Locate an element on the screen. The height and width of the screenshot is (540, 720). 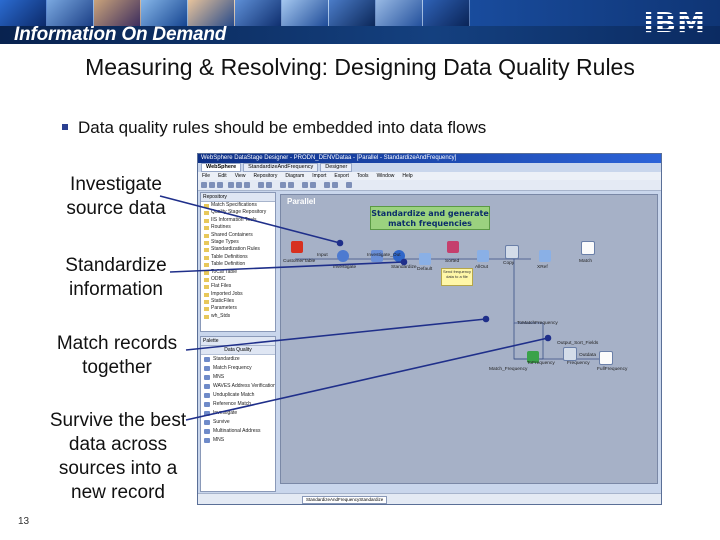
zoom-in-icon is located at coordinates (283, 185).